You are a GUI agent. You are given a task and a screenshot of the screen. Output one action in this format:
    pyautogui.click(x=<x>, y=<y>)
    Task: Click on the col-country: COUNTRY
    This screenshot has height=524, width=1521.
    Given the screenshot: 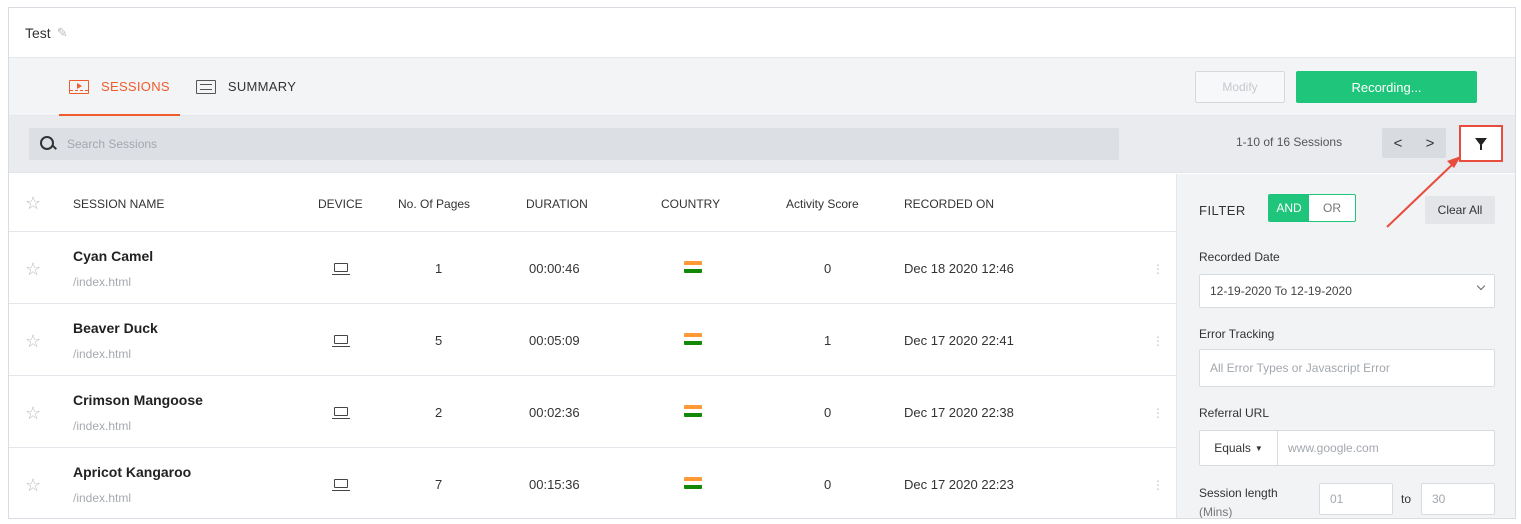 What is the action you would take?
    pyautogui.click(x=690, y=204)
    